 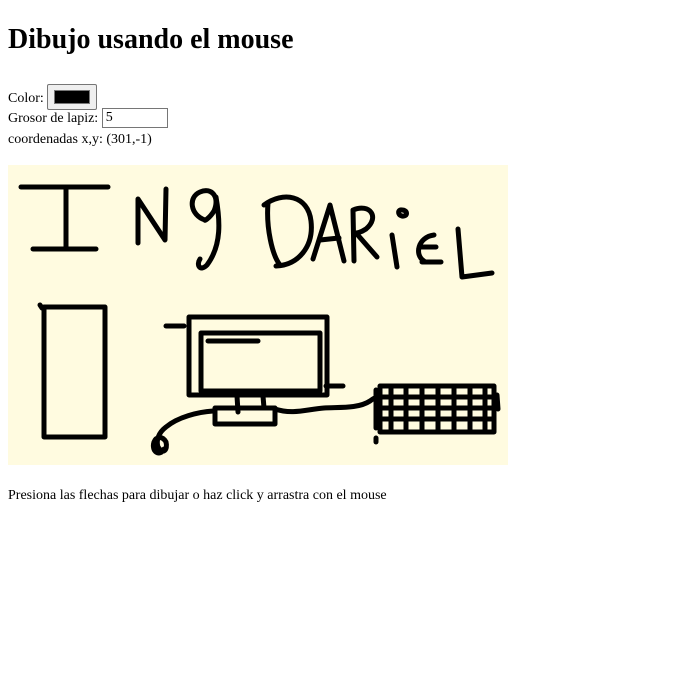 I want to click on drawing-letter-n, so click(x=152, y=216).